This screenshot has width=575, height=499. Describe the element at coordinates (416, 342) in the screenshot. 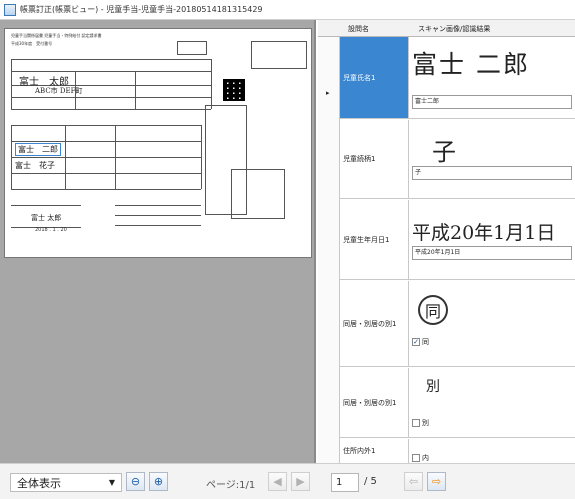

I see `checkbox-checked-icon: ✓` at that location.